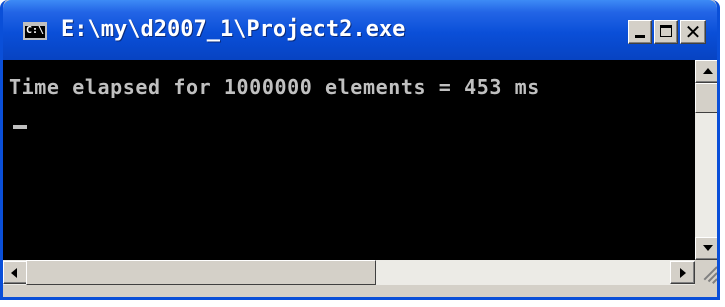  What do you see at coordinates (640, 32) in the screenshot?
I see `minimize-button` at bounding box center [640, 32].